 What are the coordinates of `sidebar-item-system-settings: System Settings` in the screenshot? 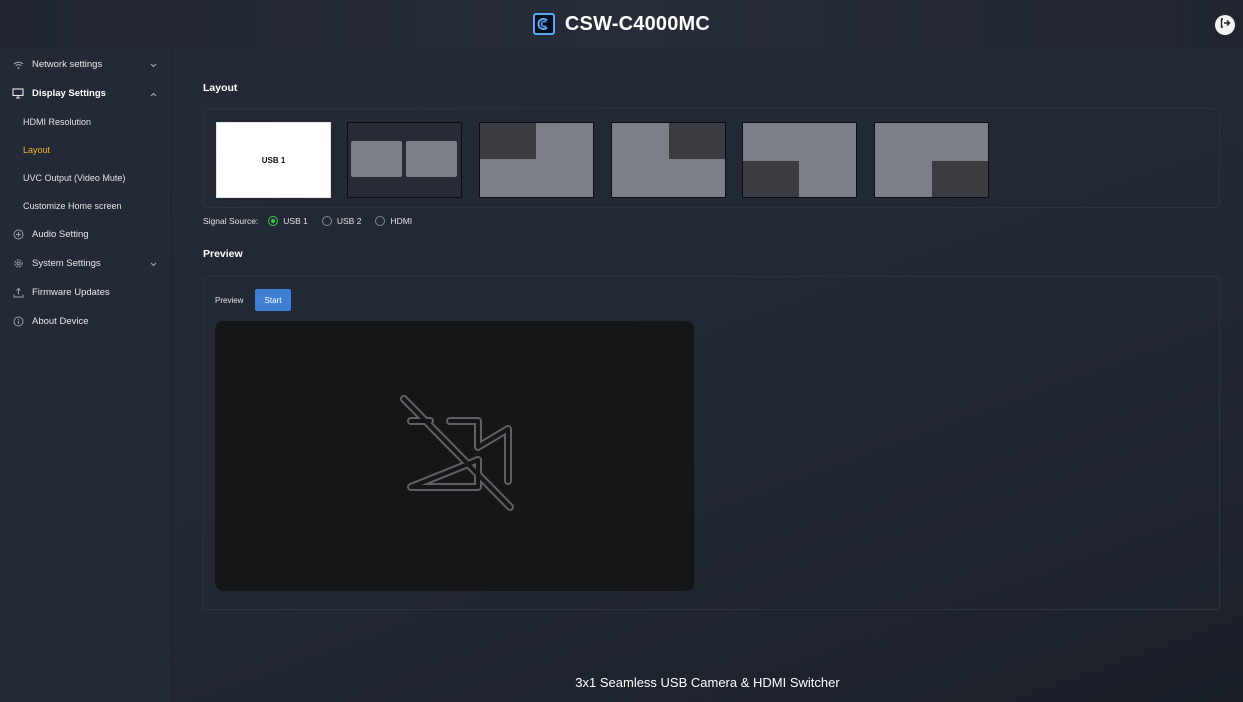 It's located at (85, 263).